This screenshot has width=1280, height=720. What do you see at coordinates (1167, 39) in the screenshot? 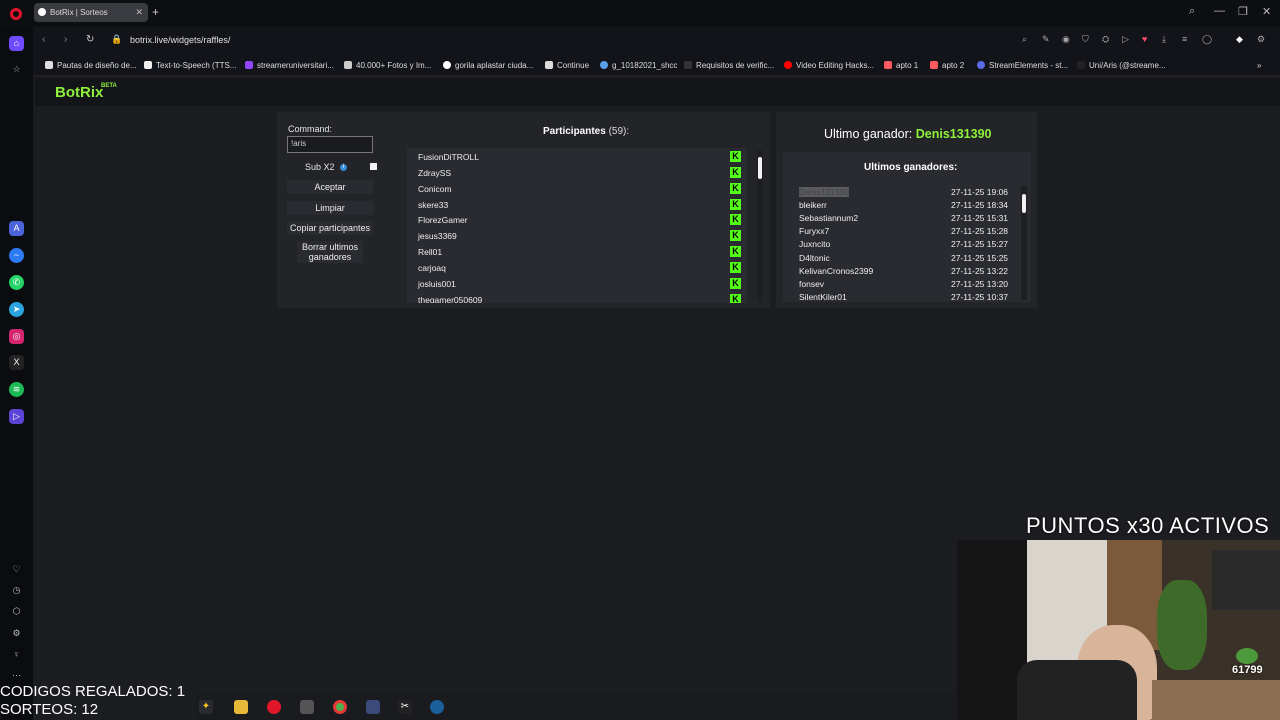
I see `download-icon: ⤓` at bounding box center [1167, 39].